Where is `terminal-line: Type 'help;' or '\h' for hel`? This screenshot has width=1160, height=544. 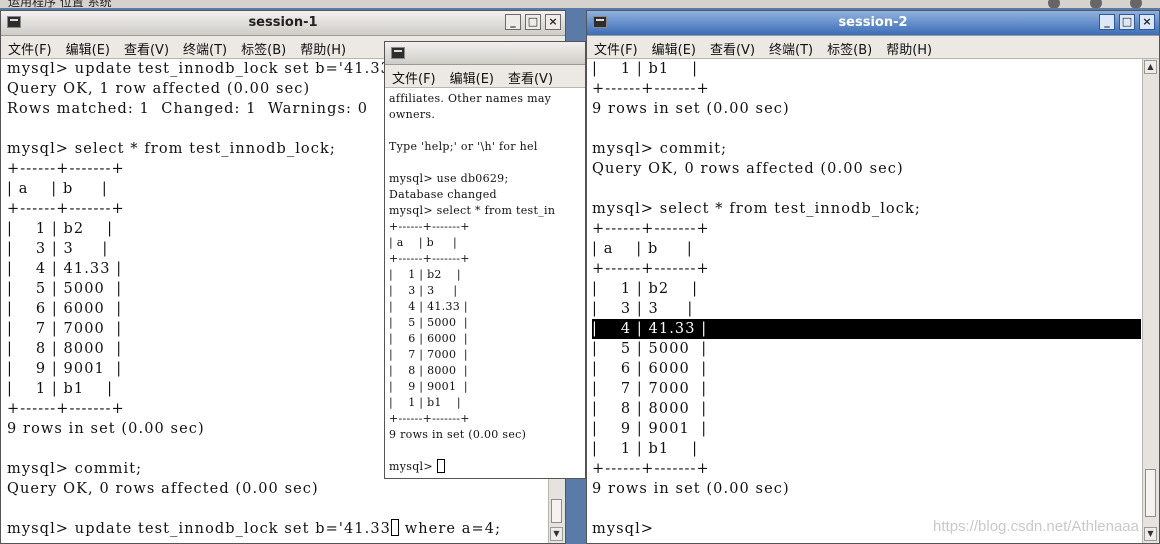 terminal-line: Type 'help;' or '\h' for hel is located at coordinates (463, 146).